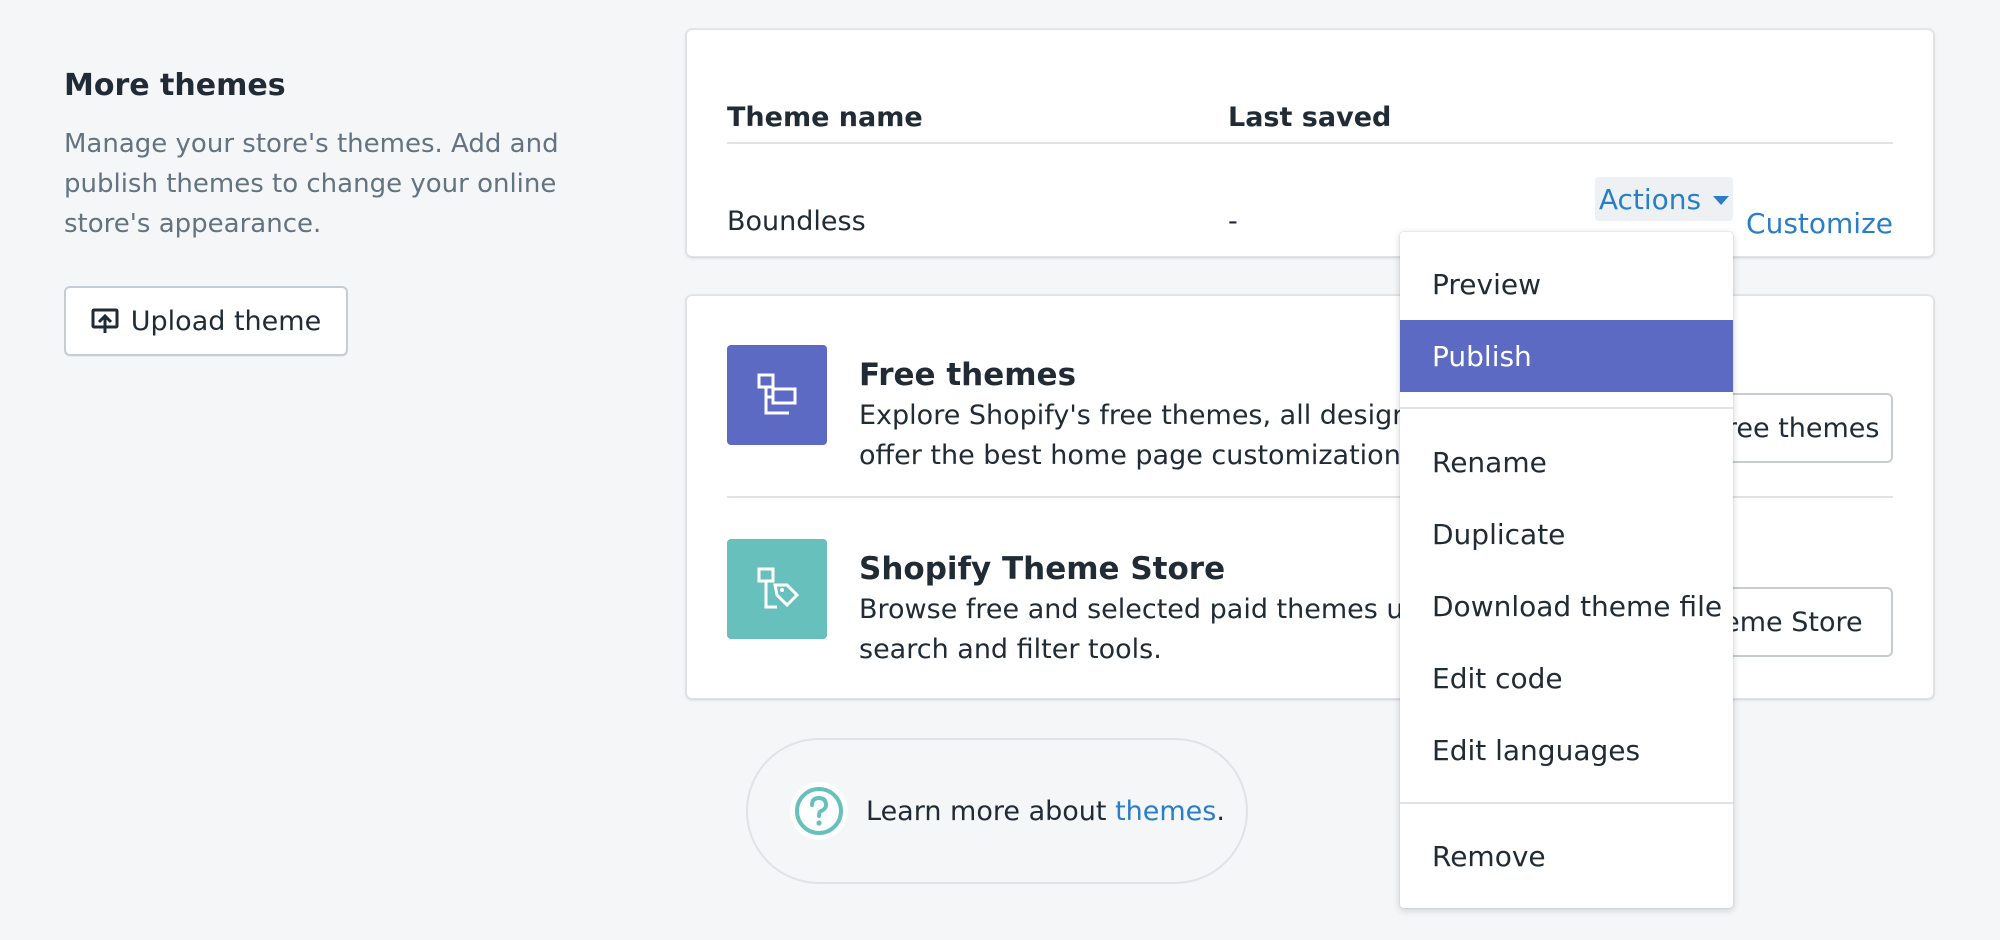 Image resolution: width=2000 pixels, height=940 pixels. I want to click on section-title: More themes, so click(175, 85).